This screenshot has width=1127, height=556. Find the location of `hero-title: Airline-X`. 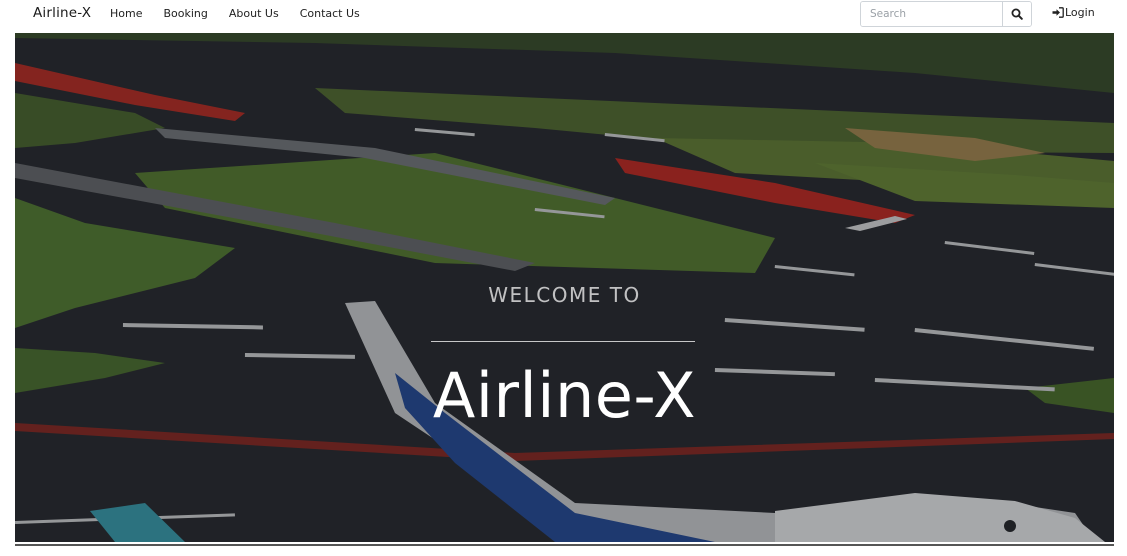

hero-title: Airline-X is located at coordinates (564, 395).